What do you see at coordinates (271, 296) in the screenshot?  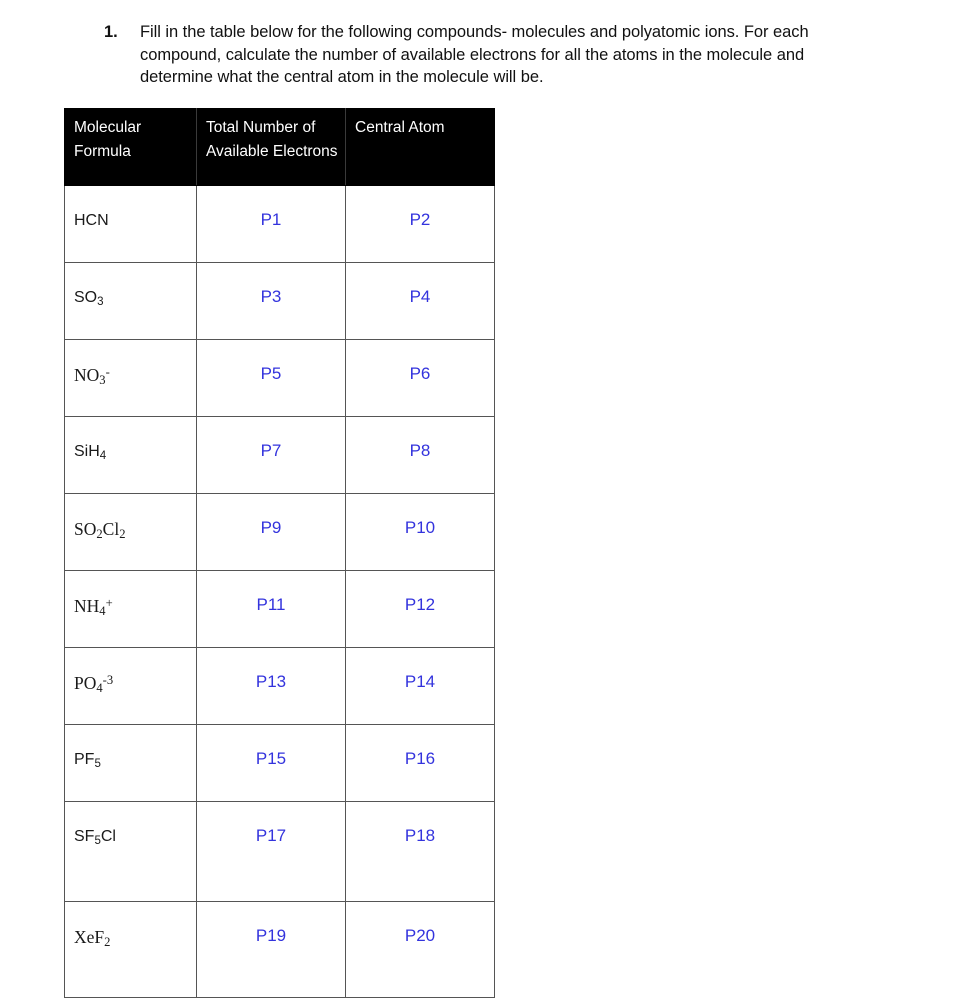 I see `electrons-answer: P3` at bounding box center [271, 296].